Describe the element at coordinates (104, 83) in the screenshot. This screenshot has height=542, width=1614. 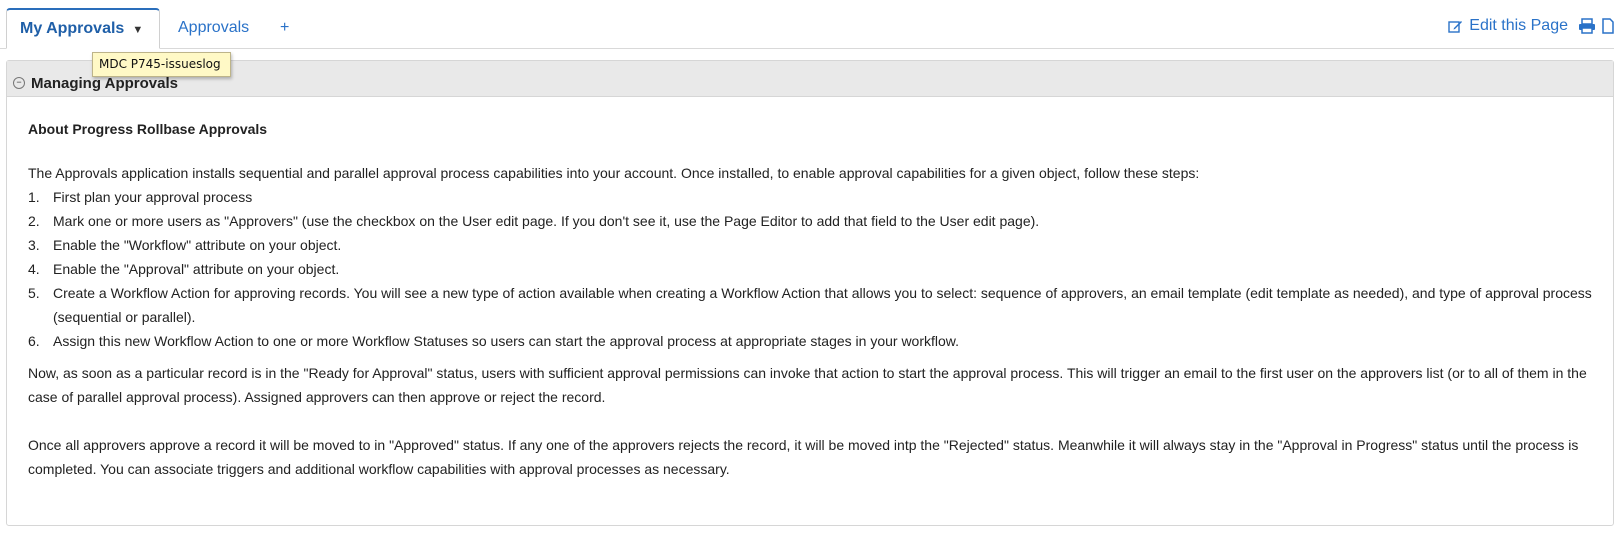
I see `panel-title: Managing Approvals` at that location.